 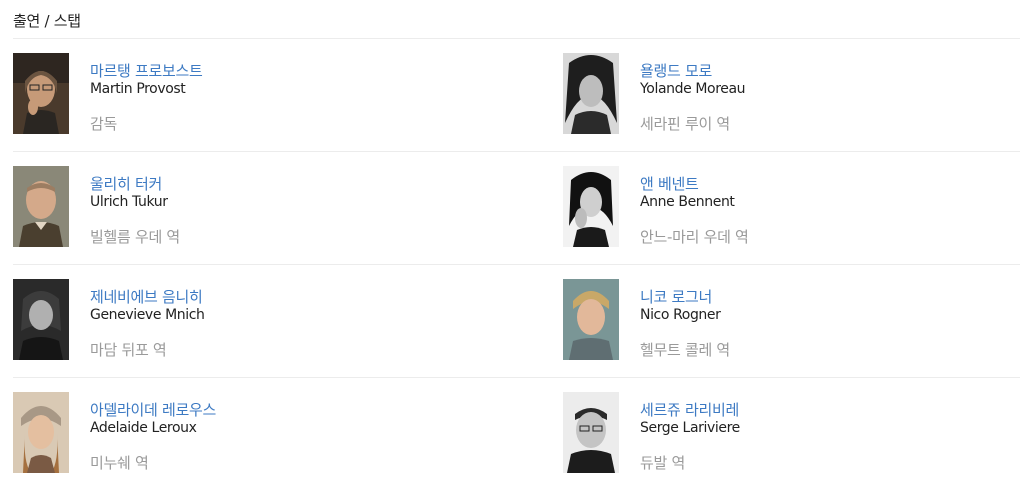 I want to click on person-role: 감독, so click(x=104, y=124).